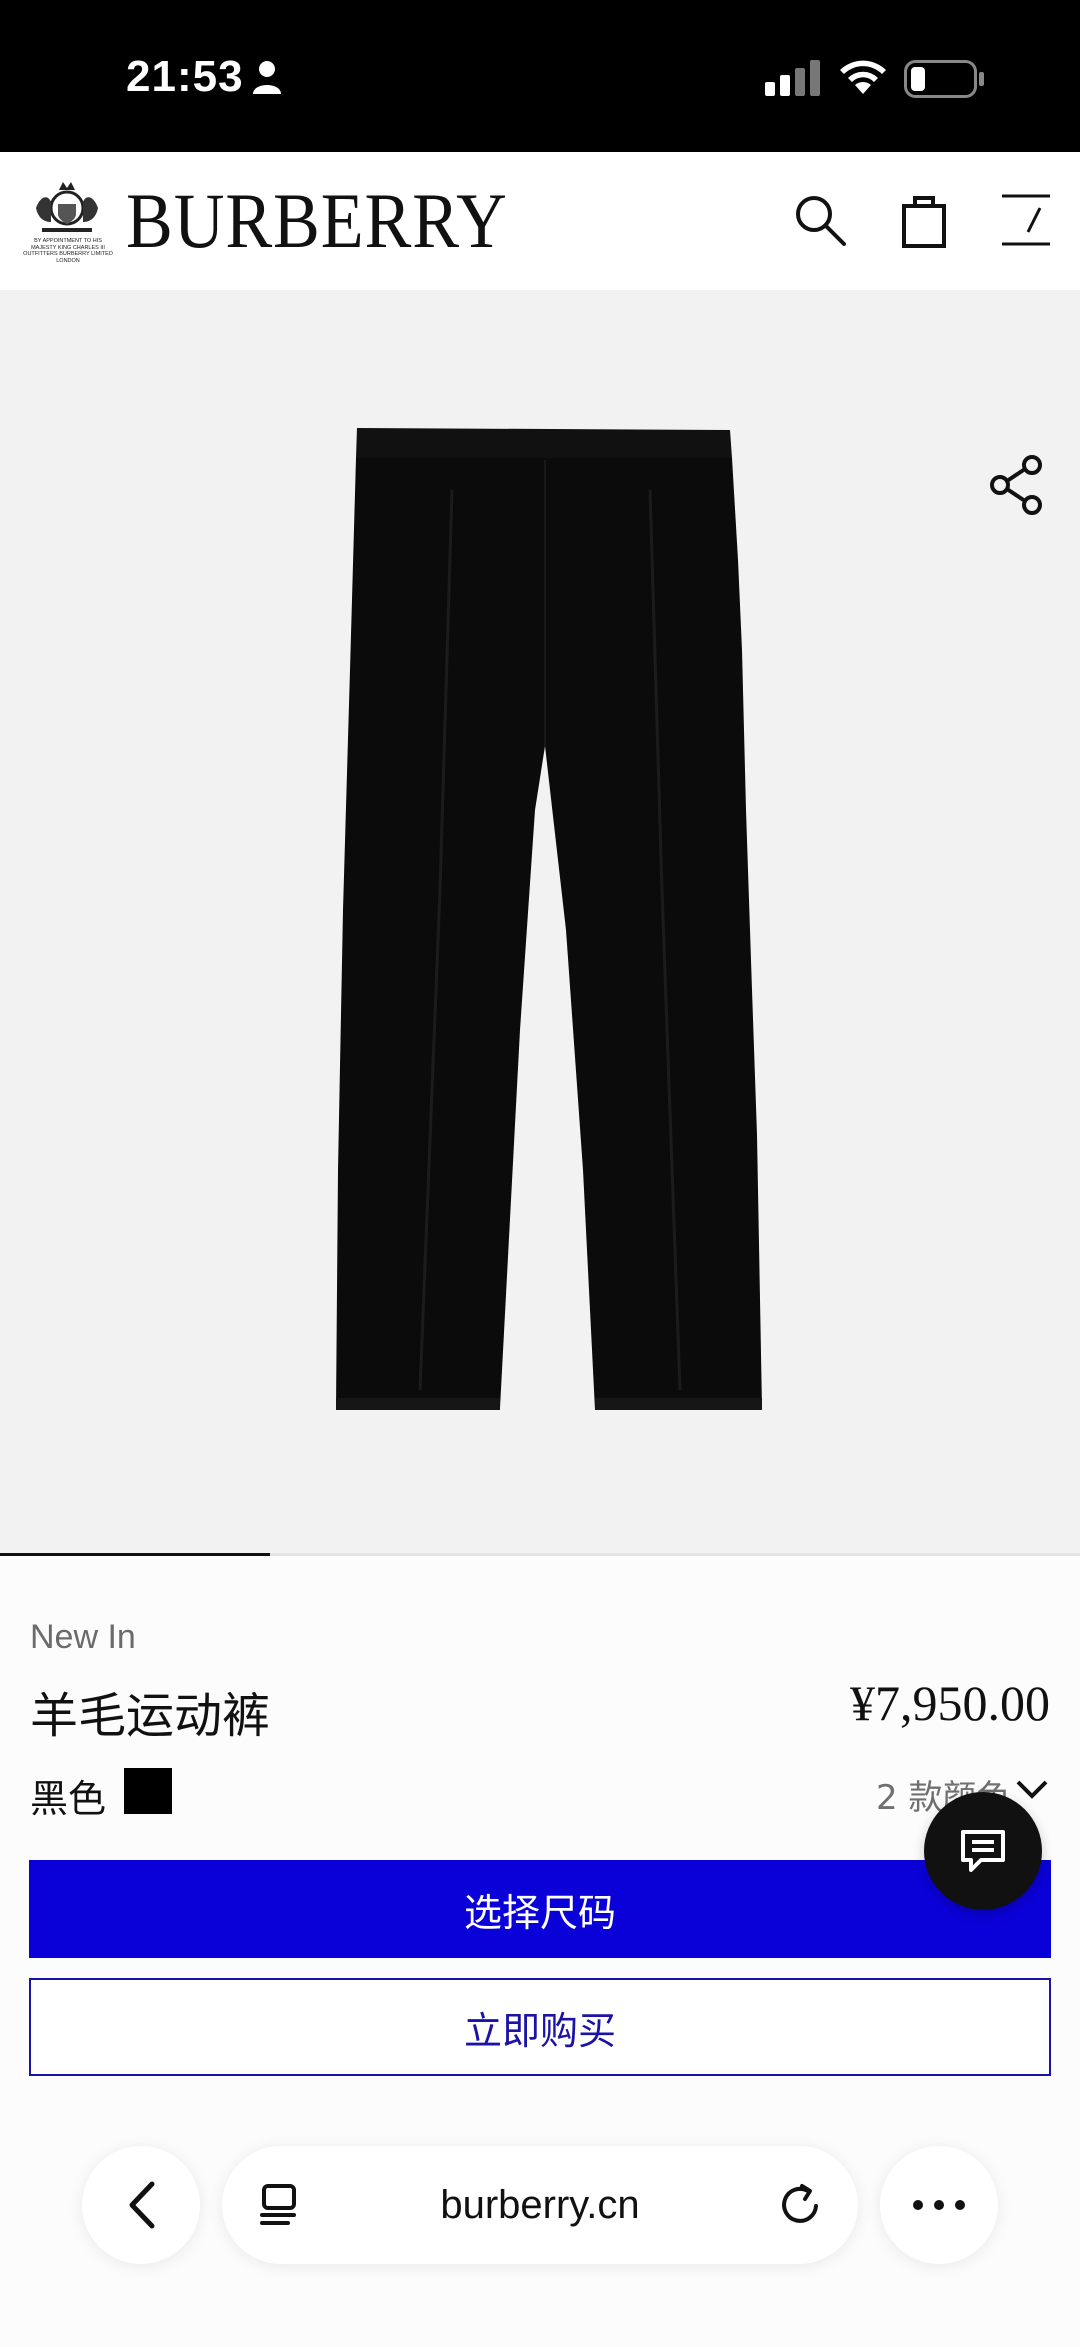  I want to click on browser-back-button, so click(141, 2205).